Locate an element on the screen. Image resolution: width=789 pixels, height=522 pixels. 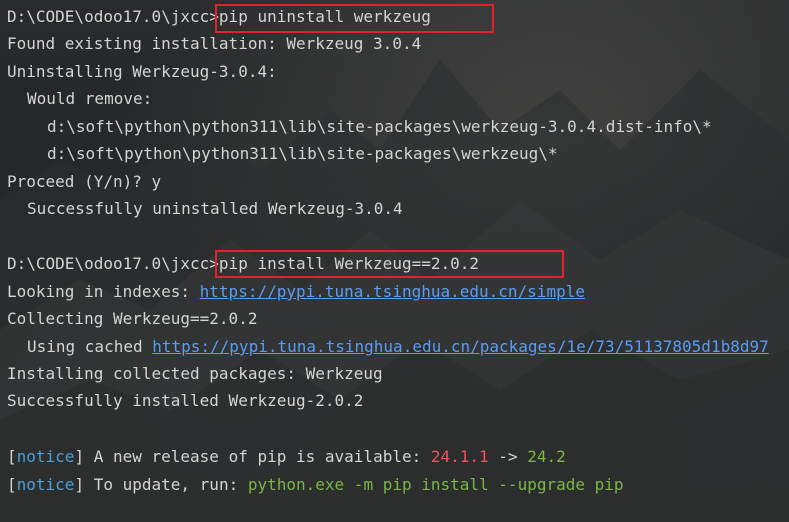
terminal-line: Installing collected packages: Werkzeug is located at coordinates (195, 373).